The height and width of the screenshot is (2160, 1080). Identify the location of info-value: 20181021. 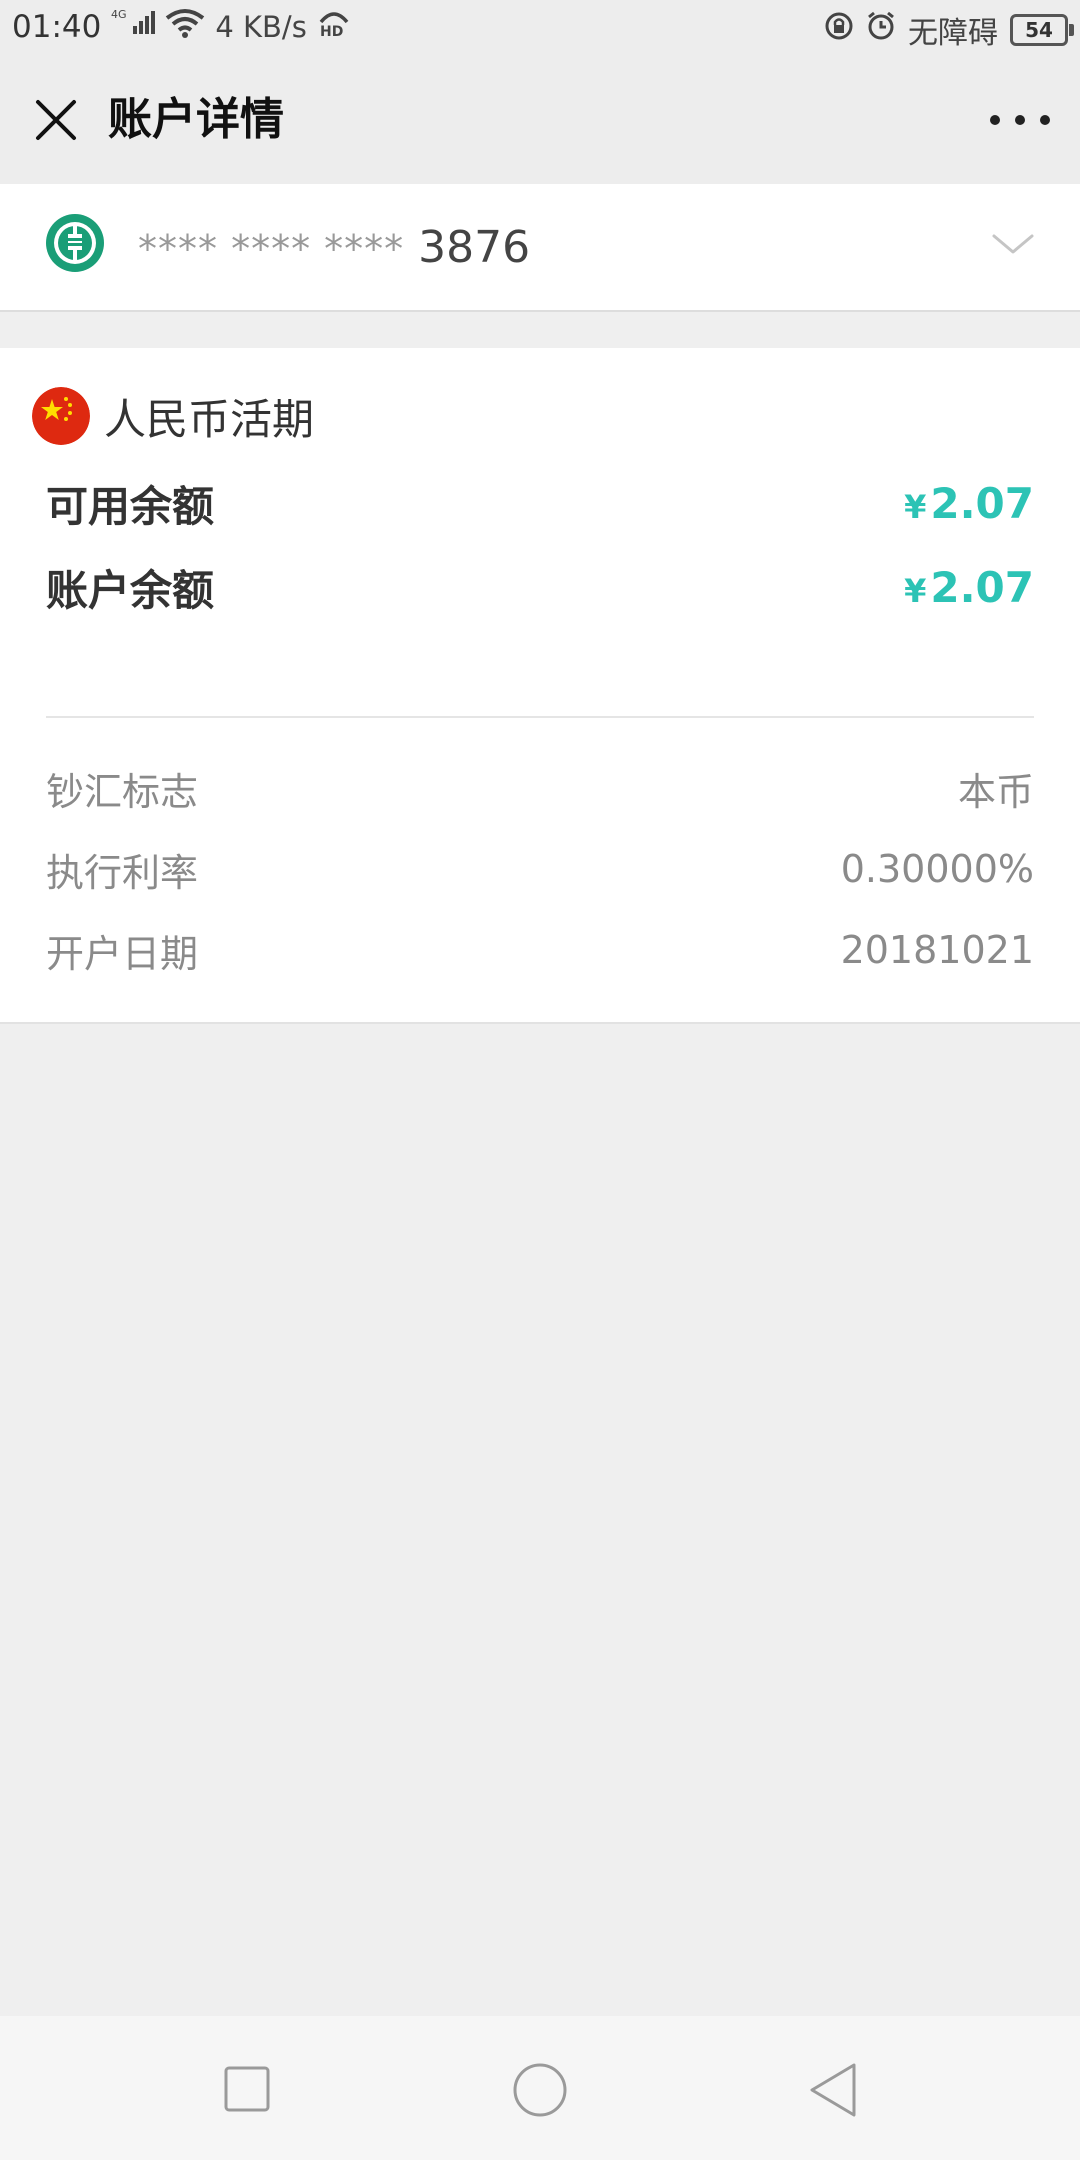
(937, 950).